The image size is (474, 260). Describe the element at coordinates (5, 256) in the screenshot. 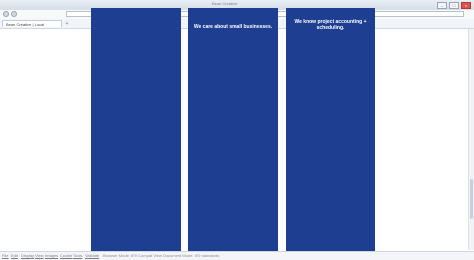

I see `status-file: File` at that location.